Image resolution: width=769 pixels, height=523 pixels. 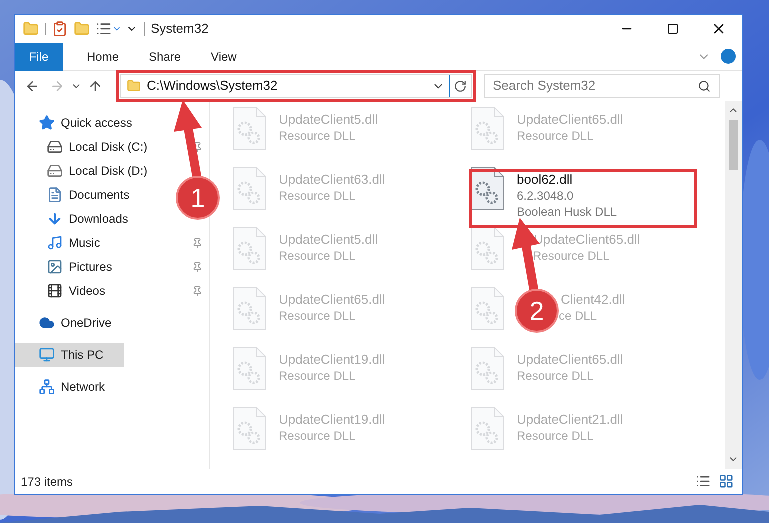 What do you see at coordinates (47, 123) in the screenshot?
I see `star-icon` at bounding box center [47, 123].